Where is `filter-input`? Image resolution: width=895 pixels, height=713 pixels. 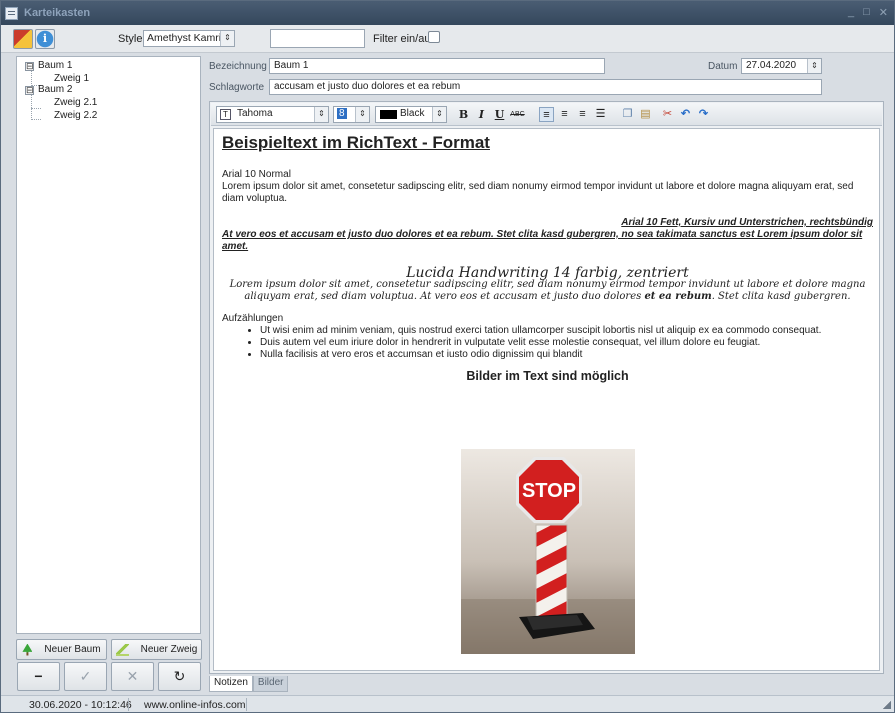 filter-input is located at coordinates (317, 38).